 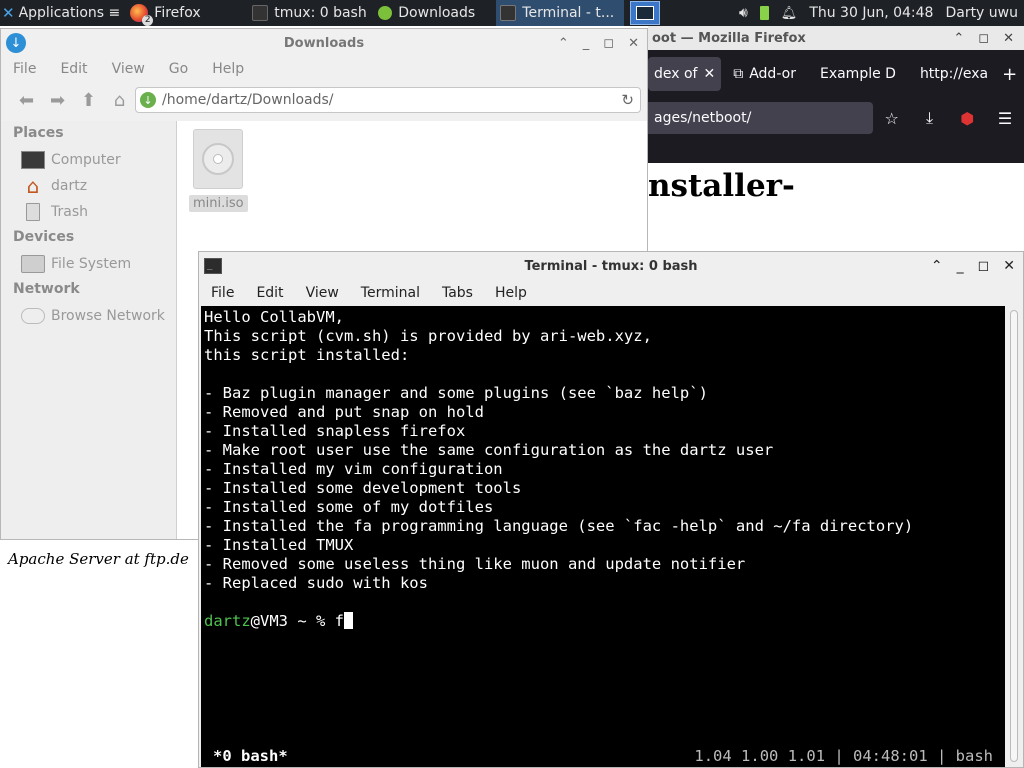 I want to click on places-header: Places, so click(x=38, y=133).